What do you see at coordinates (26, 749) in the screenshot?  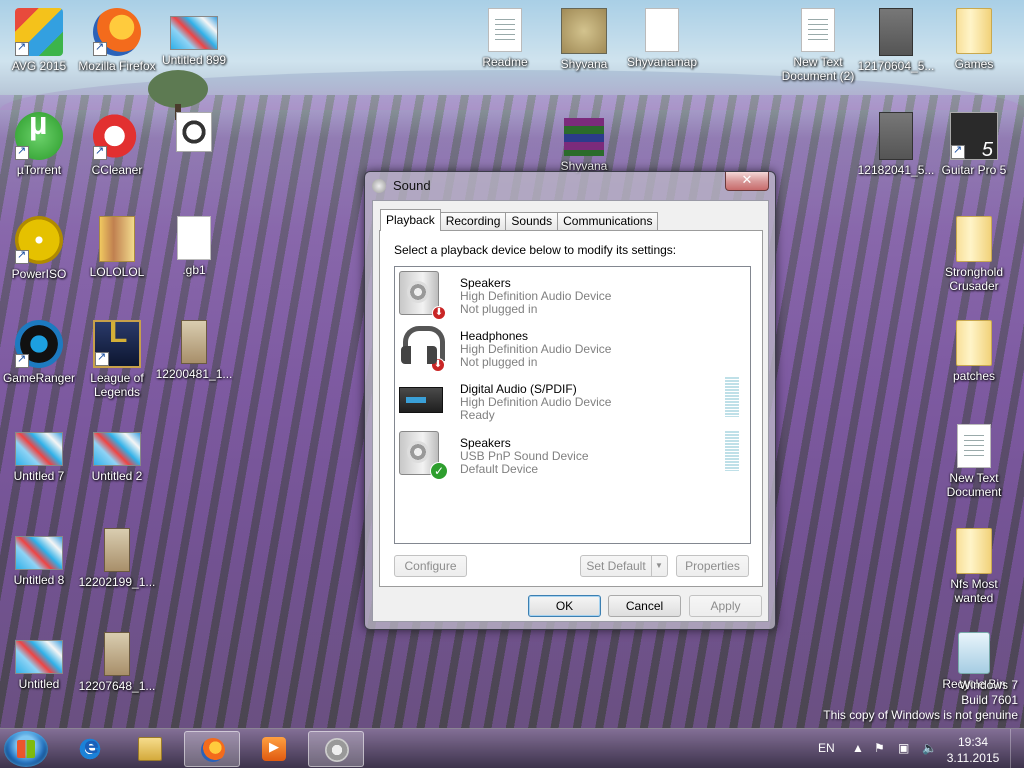 I see `start-button` at bounding box center [26, 749].